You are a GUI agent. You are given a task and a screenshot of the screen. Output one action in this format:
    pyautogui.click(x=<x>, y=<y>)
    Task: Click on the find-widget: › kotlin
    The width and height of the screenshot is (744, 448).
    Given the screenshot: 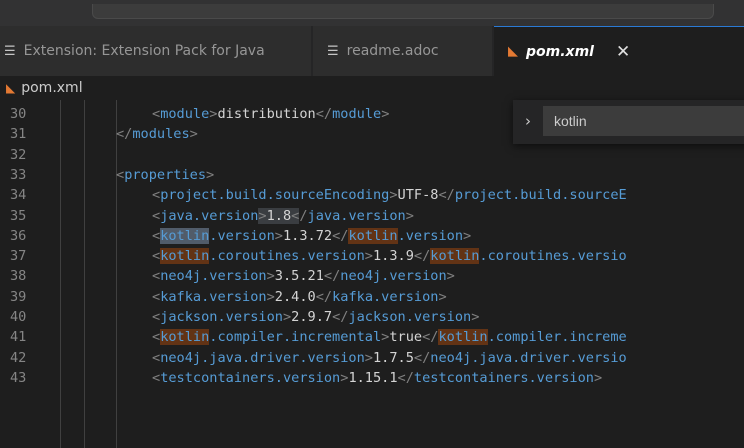 What is the action you would take?
    pyautogui.click(x=628, y=122)
    